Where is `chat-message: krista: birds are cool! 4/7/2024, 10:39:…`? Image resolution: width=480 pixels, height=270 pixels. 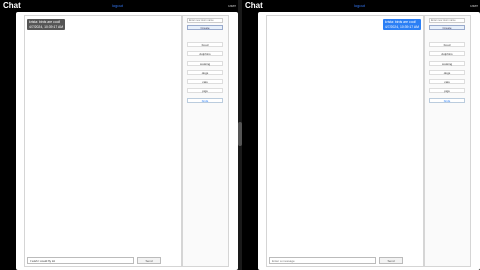 chat-message: krista: birds are cool! 4/7/2024, 10:39:… is located at coordinates (46, 24).